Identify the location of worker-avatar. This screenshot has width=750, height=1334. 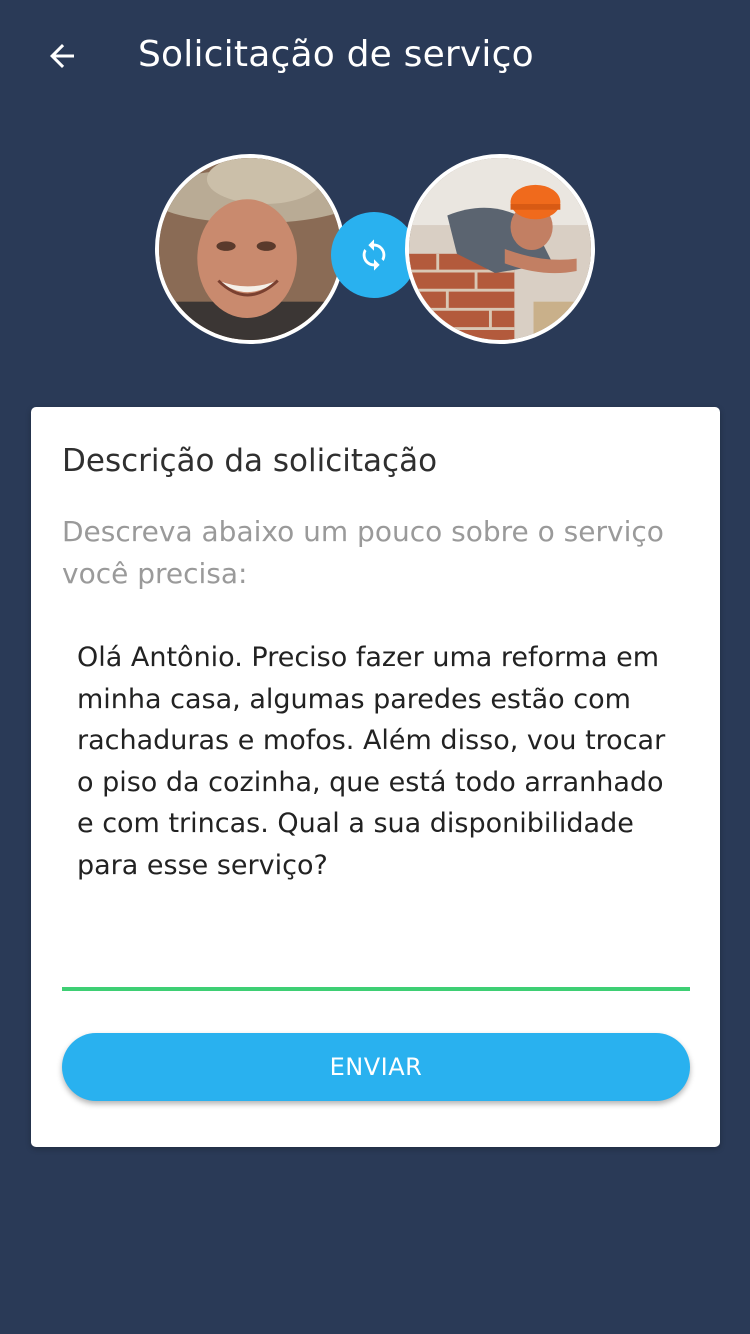
(500, 249).